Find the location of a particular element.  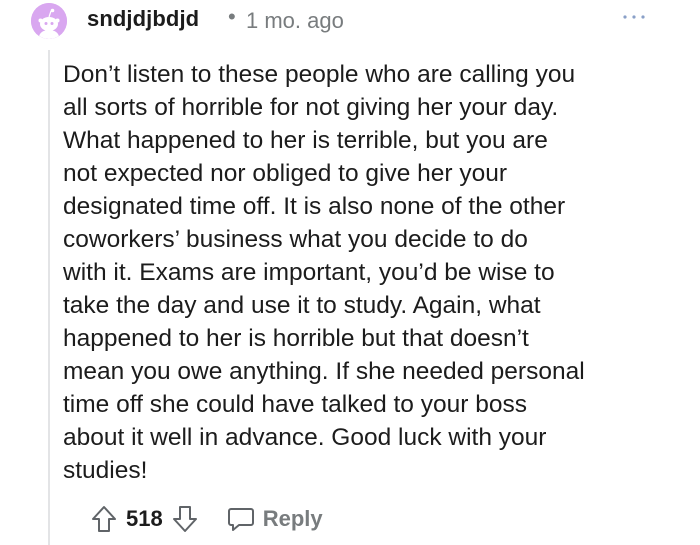

downvote-button is located at coordinates (185, 519).